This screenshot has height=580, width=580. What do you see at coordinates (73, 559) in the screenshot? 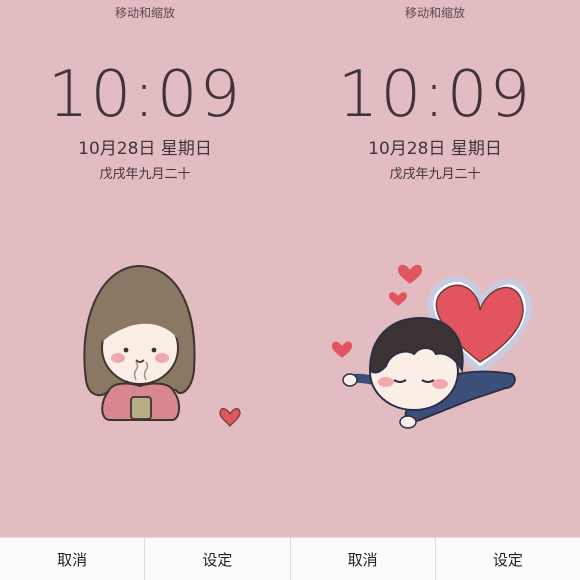
I see `cancel-button-left: 取消` at bounding box center [73, 559].